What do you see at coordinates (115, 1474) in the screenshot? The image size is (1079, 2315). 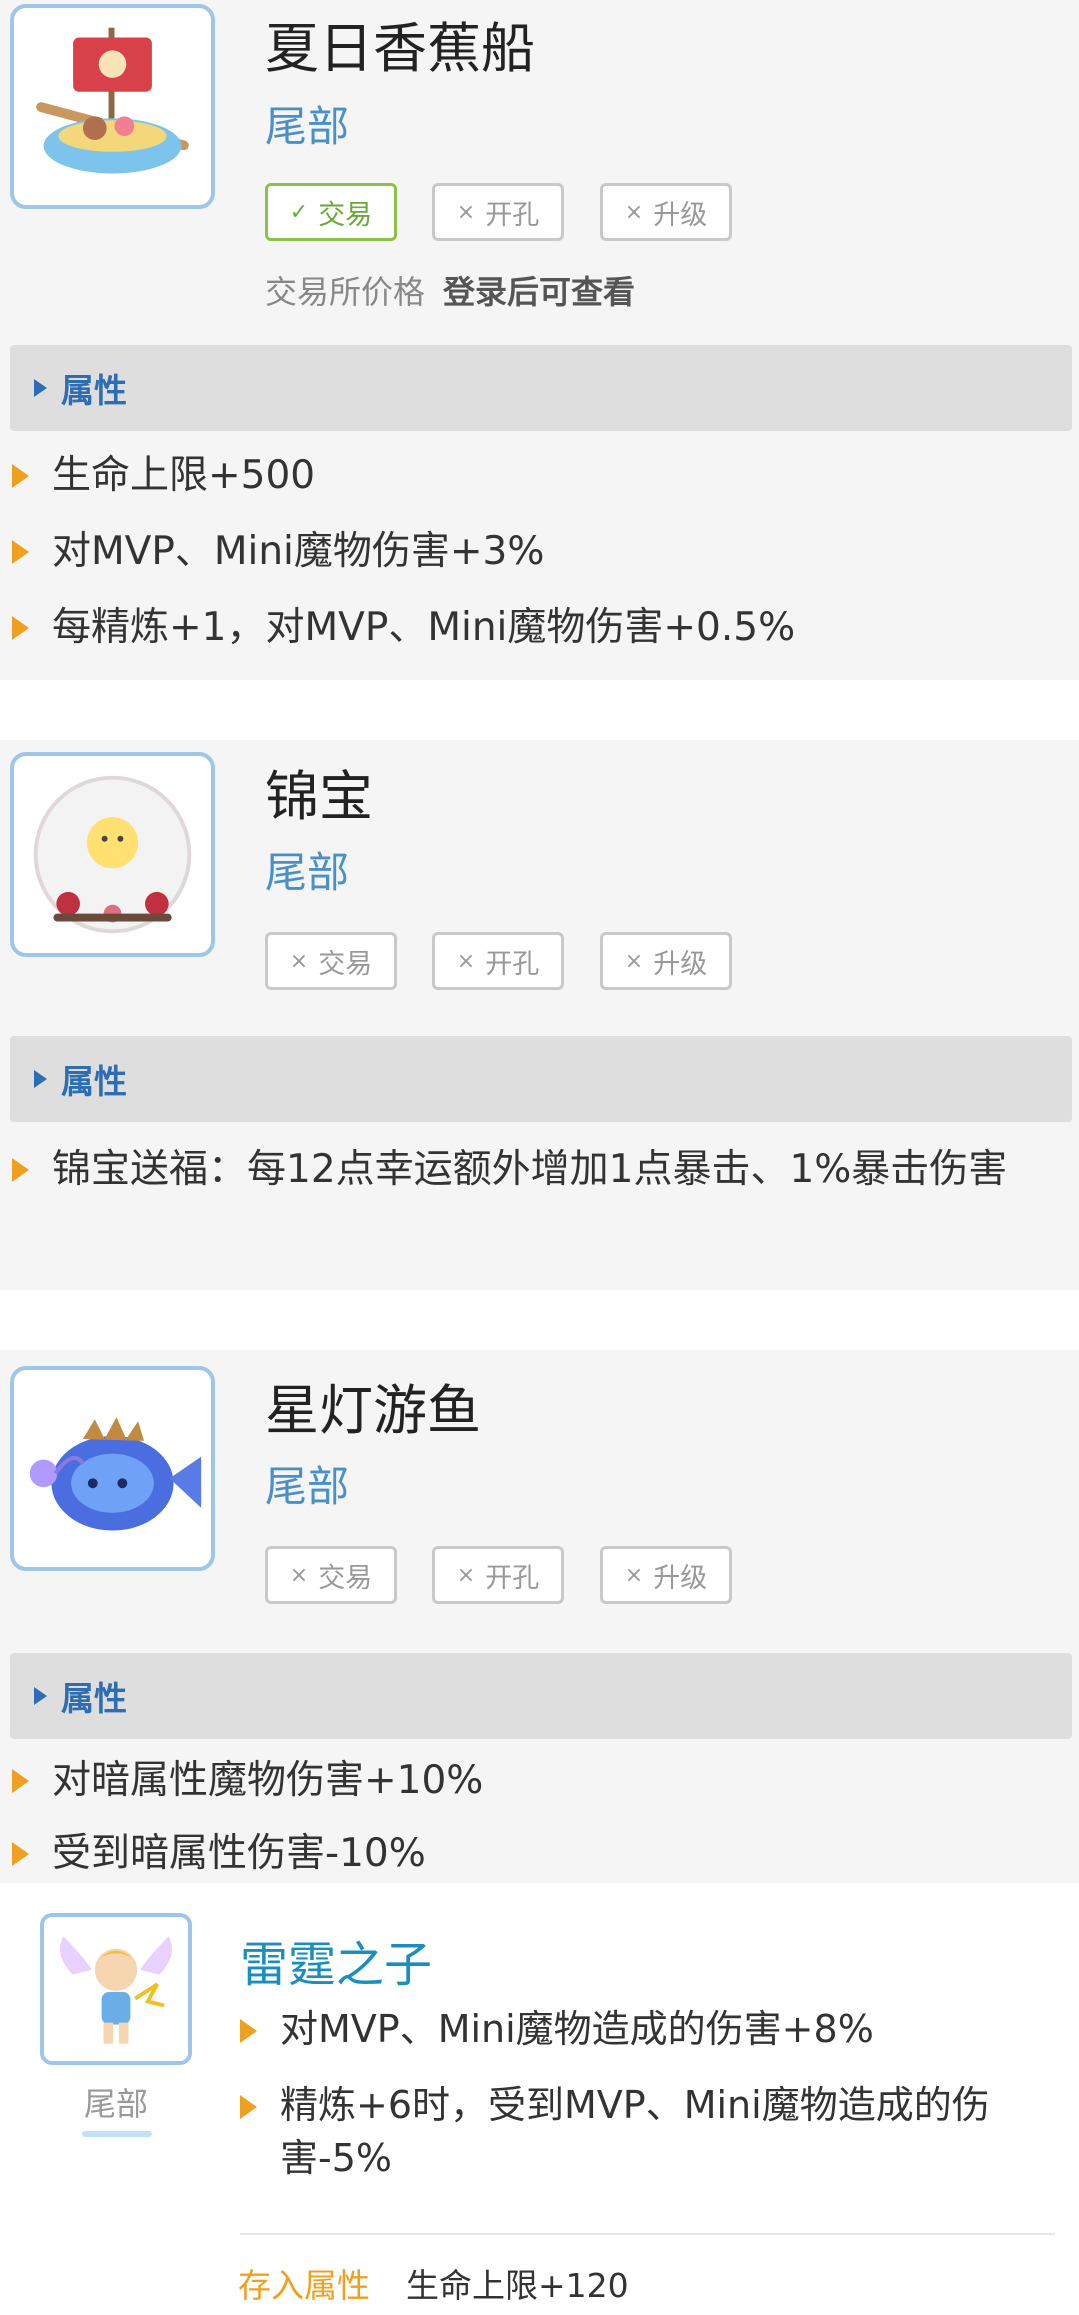 I see `lantern-fish-icon` at bounding box center [115, 1474].